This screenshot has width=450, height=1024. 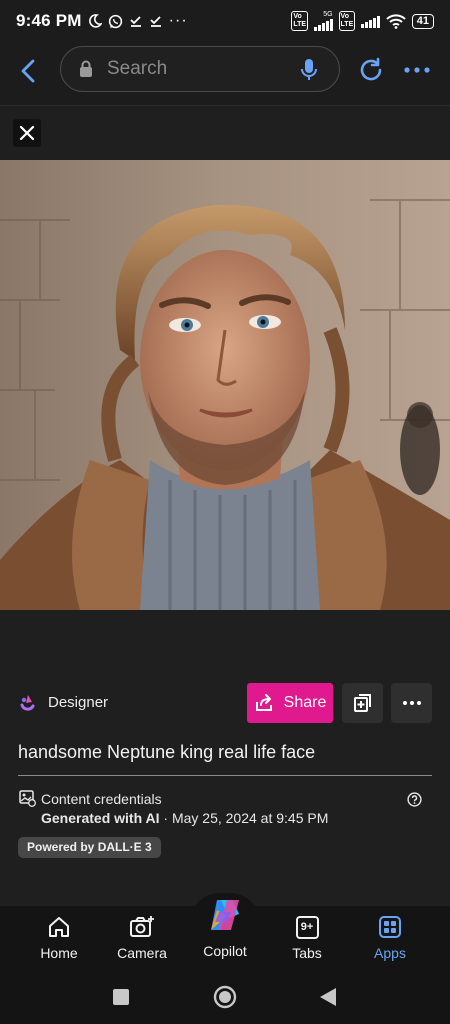 I want to click on status-system-icons: Vo LTE 5G Vo LTE 41, so click(x=362, y=21).